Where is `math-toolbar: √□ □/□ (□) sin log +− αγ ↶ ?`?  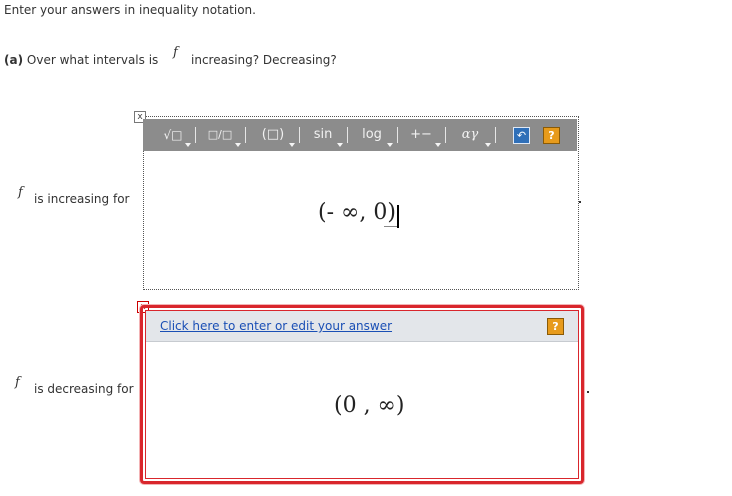 math-toolbar: √□ □/□ (□) sin log +− αγ ↶ ? is located at coordinates (360, 135).